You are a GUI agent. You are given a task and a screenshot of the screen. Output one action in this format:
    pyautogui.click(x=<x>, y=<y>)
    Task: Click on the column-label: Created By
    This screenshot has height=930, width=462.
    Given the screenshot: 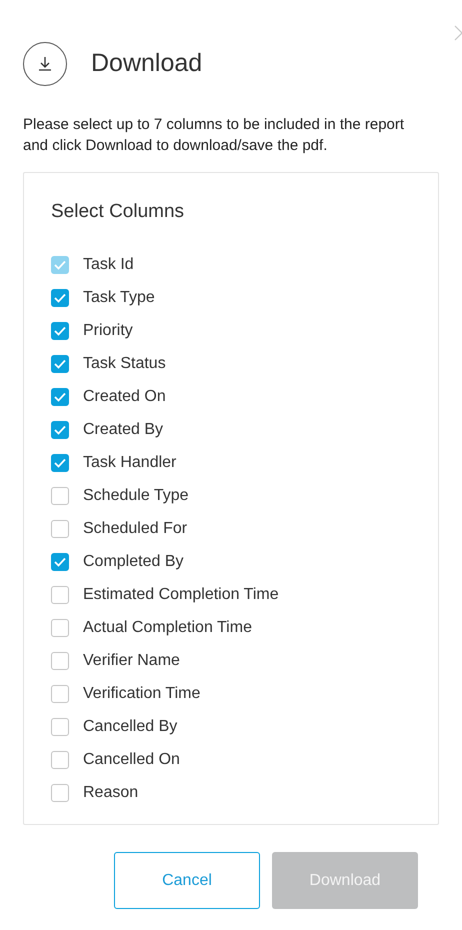 What is the action you would take?
    pyautogui.click(x=123, y=430)
    